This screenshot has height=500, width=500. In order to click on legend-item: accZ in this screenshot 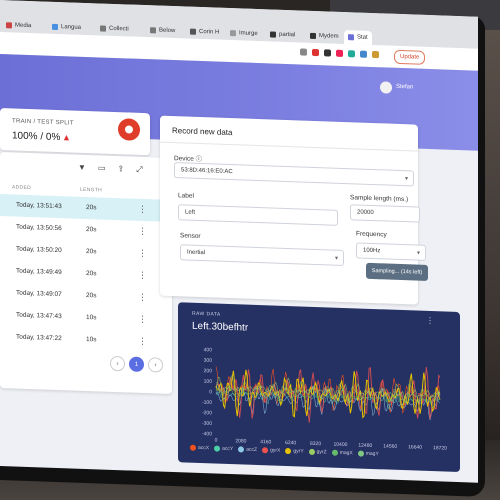, I will do `click(247, 449)`.